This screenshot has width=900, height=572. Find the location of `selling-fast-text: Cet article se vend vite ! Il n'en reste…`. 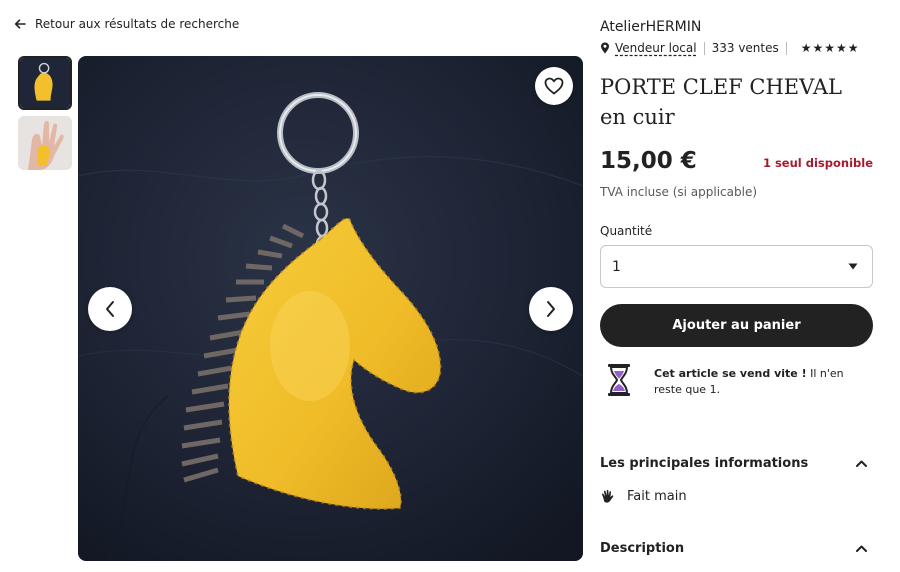

selling-fast-text: Cet article se vend vite ! Il n'en reste… is located at coordinates (763, 380).